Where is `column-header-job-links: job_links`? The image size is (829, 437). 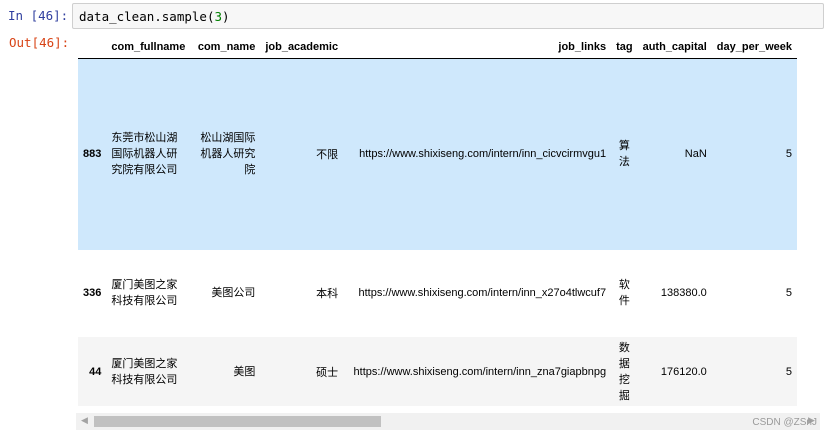
column-header-job-links: job_links is located at coordinates (477, 47).